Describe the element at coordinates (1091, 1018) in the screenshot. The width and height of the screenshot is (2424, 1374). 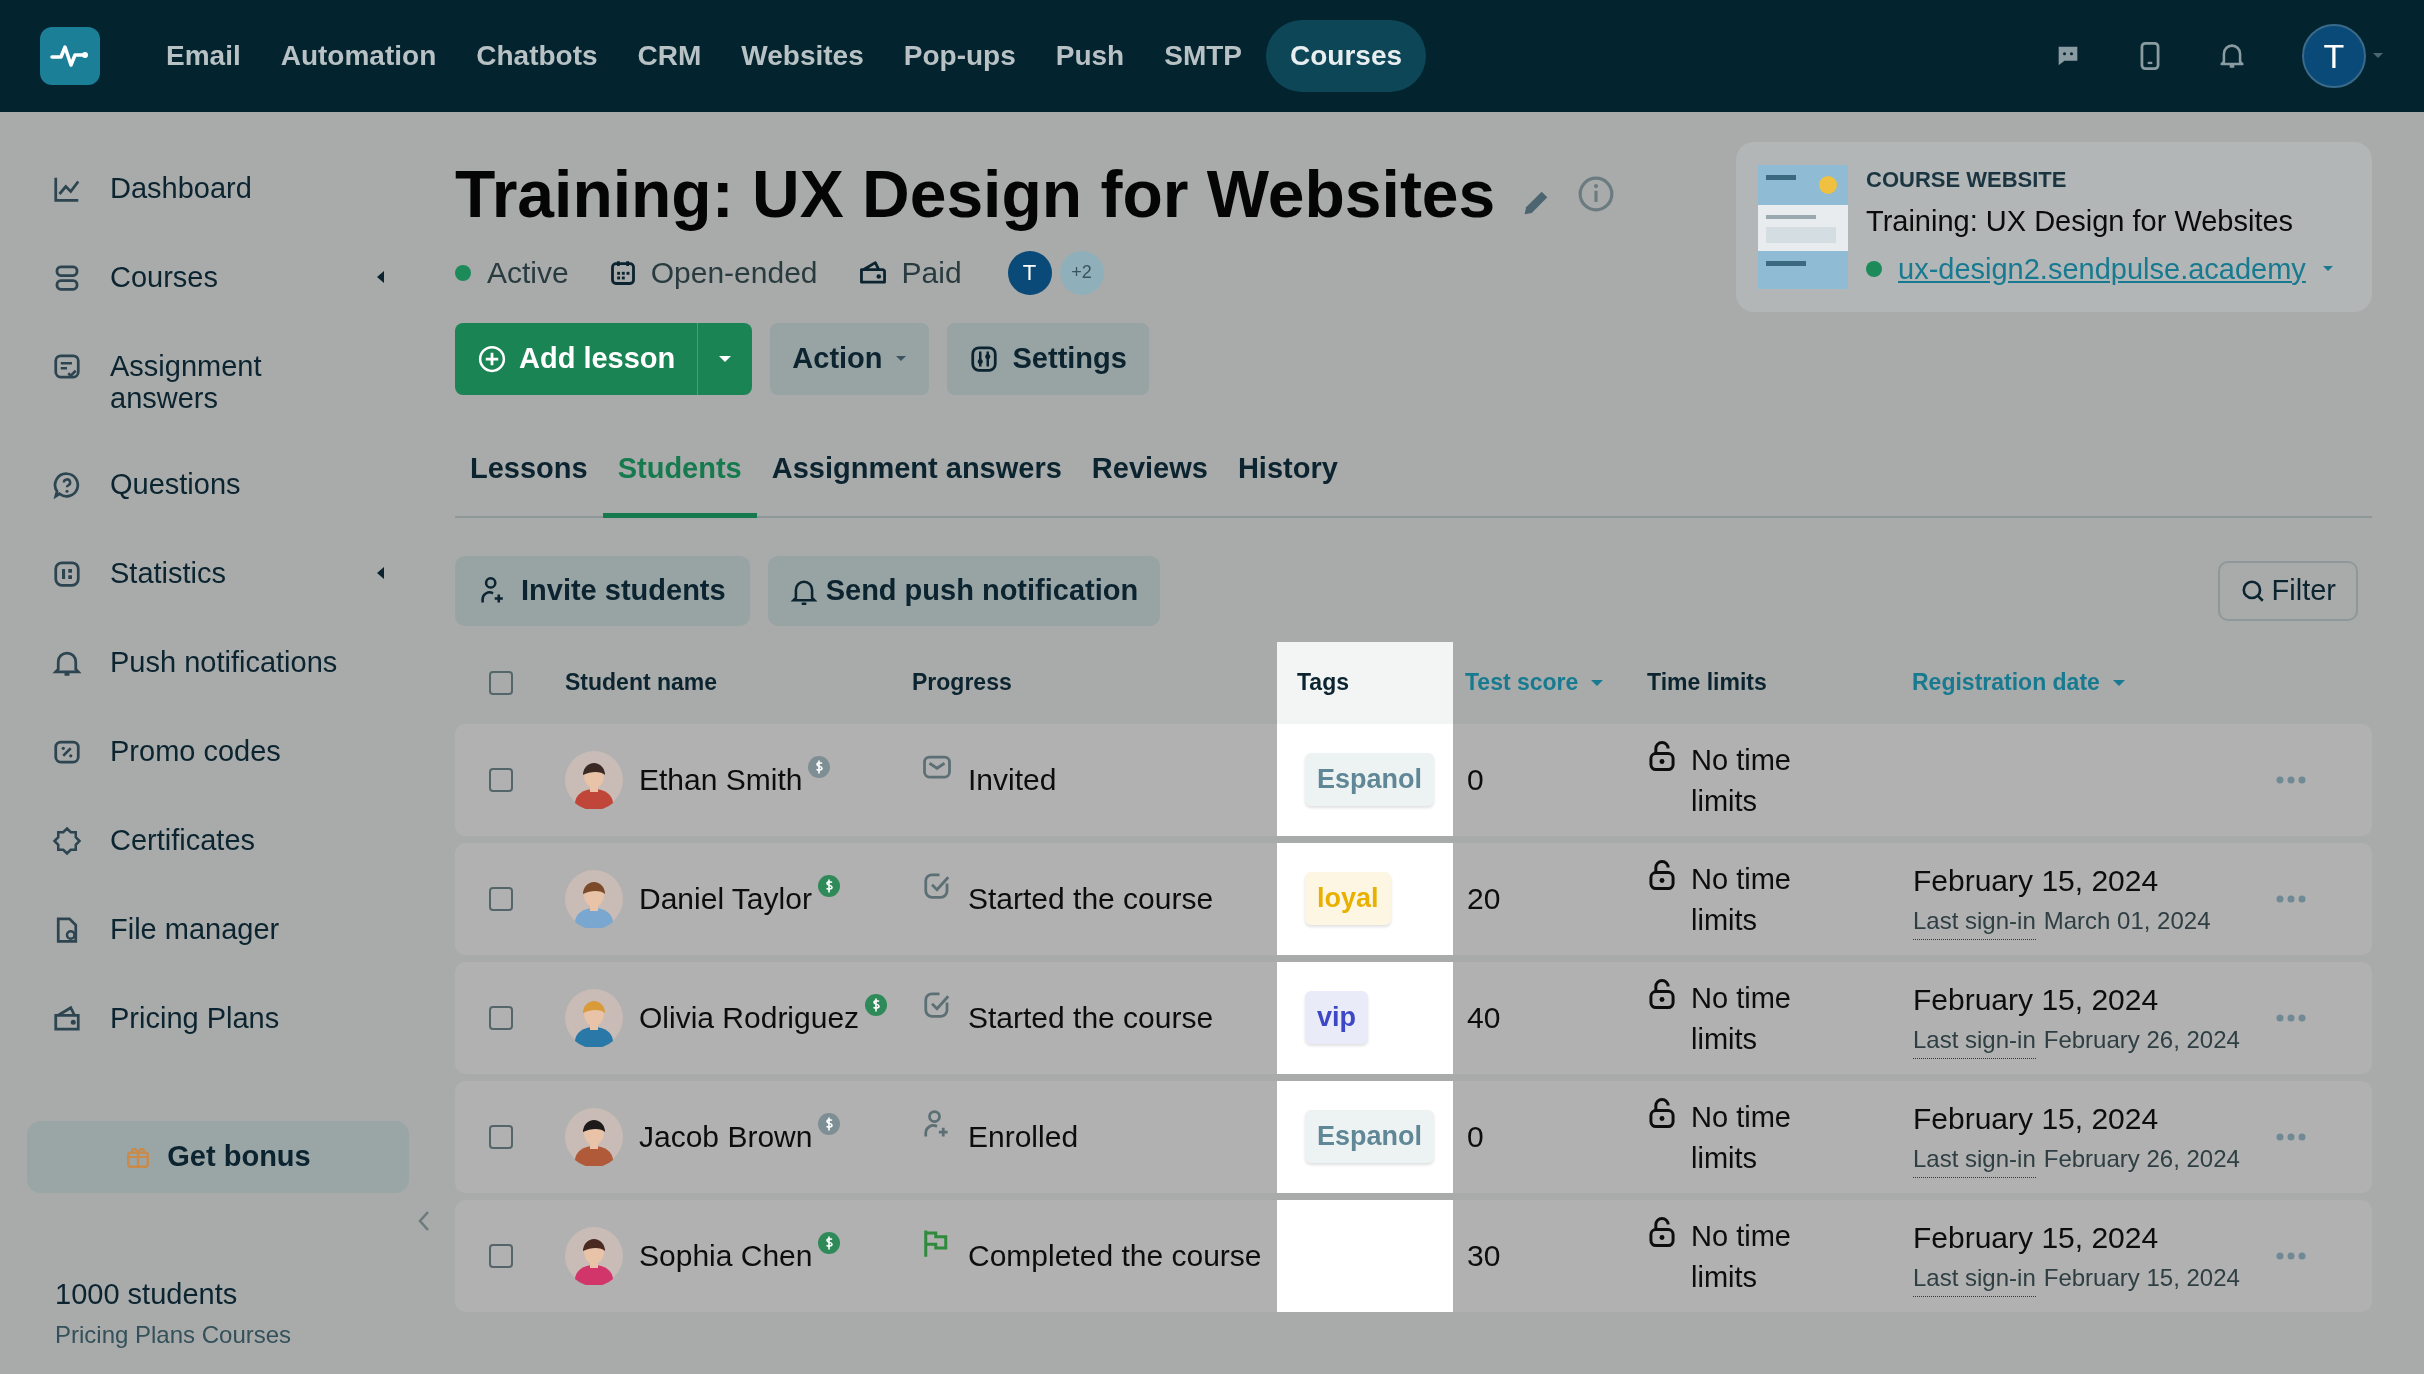
I see `progress-status: Started the course` at that location.